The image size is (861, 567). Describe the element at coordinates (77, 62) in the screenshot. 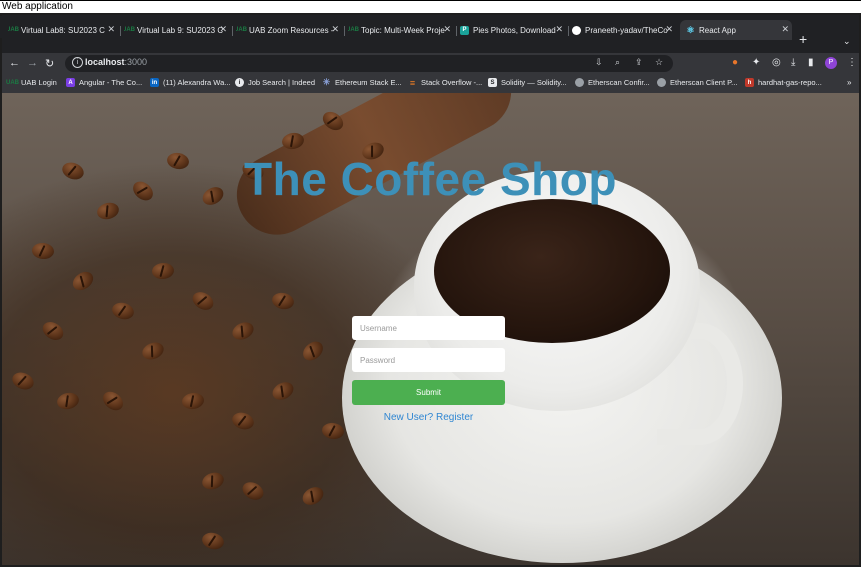

I see `site-info-icon: i` at that location.